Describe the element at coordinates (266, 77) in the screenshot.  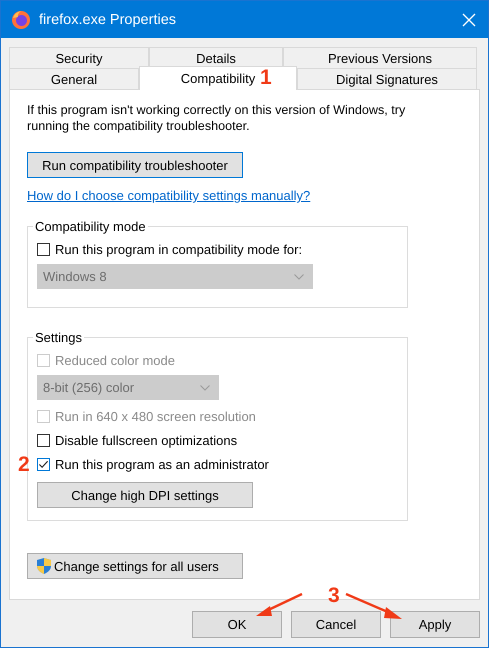
I see `annotation-number: 1` at that location.